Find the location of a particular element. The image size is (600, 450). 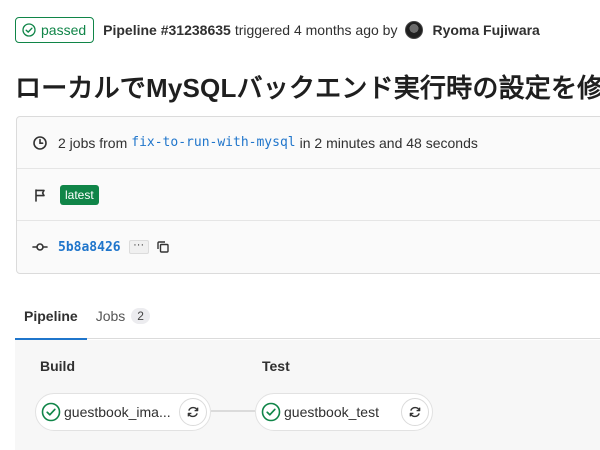

stage-title-build: Build is located at coordinates (57, 366).